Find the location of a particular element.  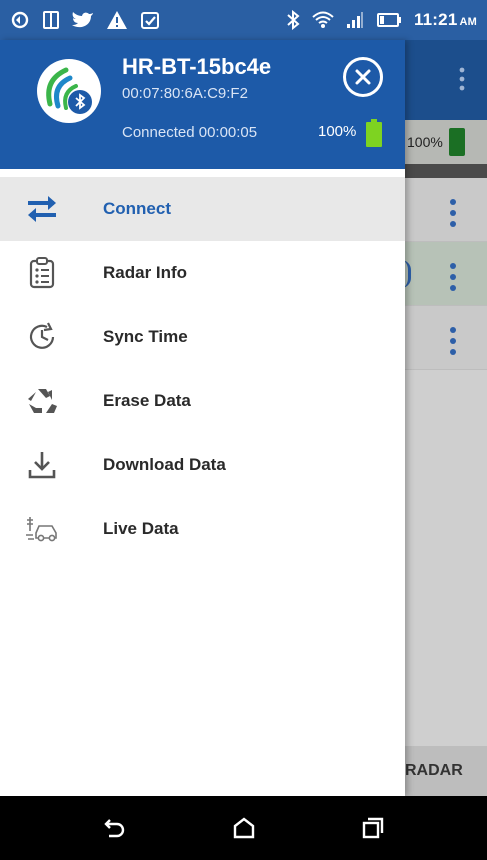

menu-item-label: Radar Info is located at coordinates (145, 272).